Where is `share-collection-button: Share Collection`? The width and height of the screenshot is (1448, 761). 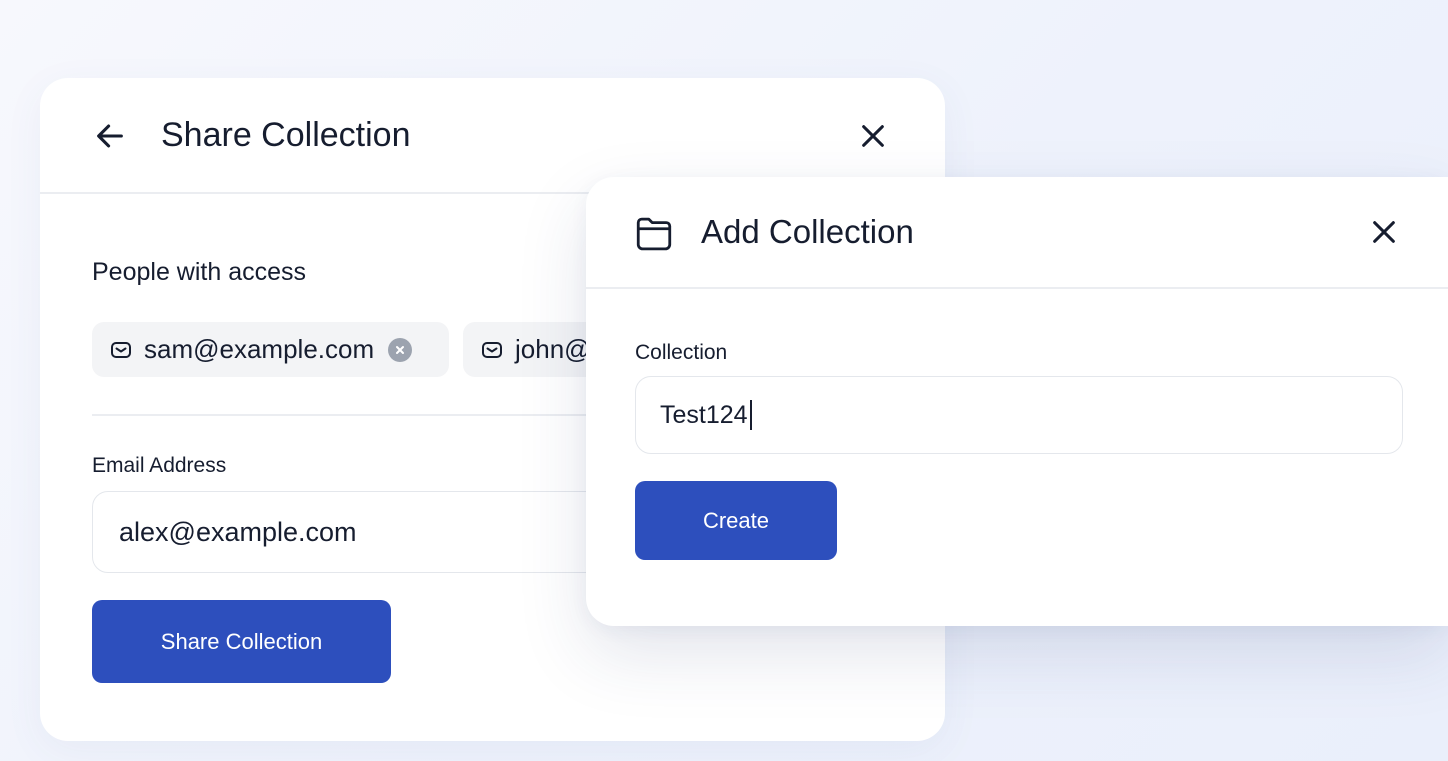 share-collection-button: Share Collection is located at coordinates (241, 641).